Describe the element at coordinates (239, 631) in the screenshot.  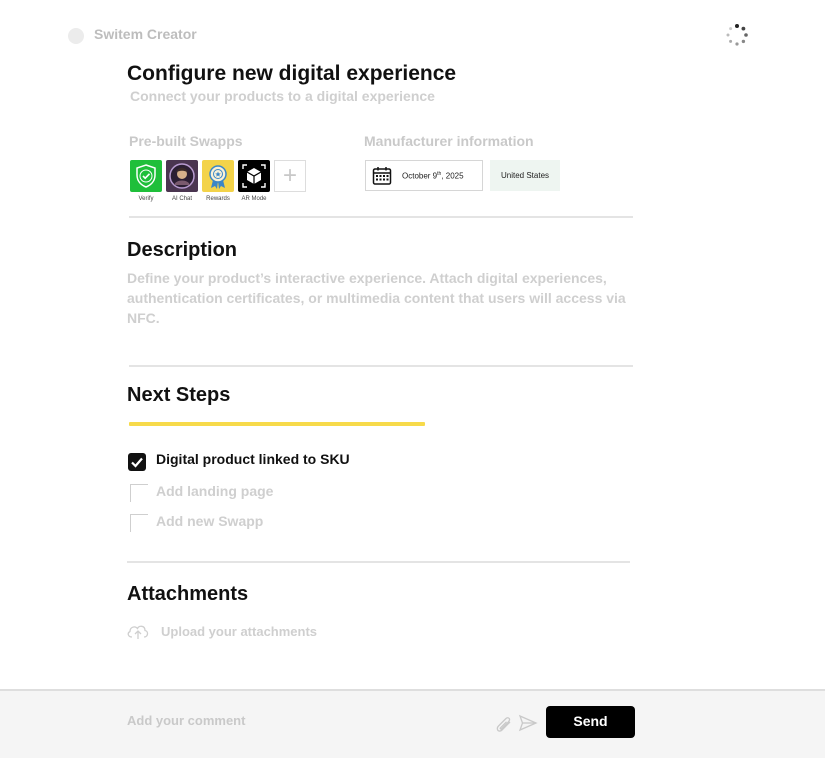
I see `upload-attachments-link: Upload your attachments` at that location.